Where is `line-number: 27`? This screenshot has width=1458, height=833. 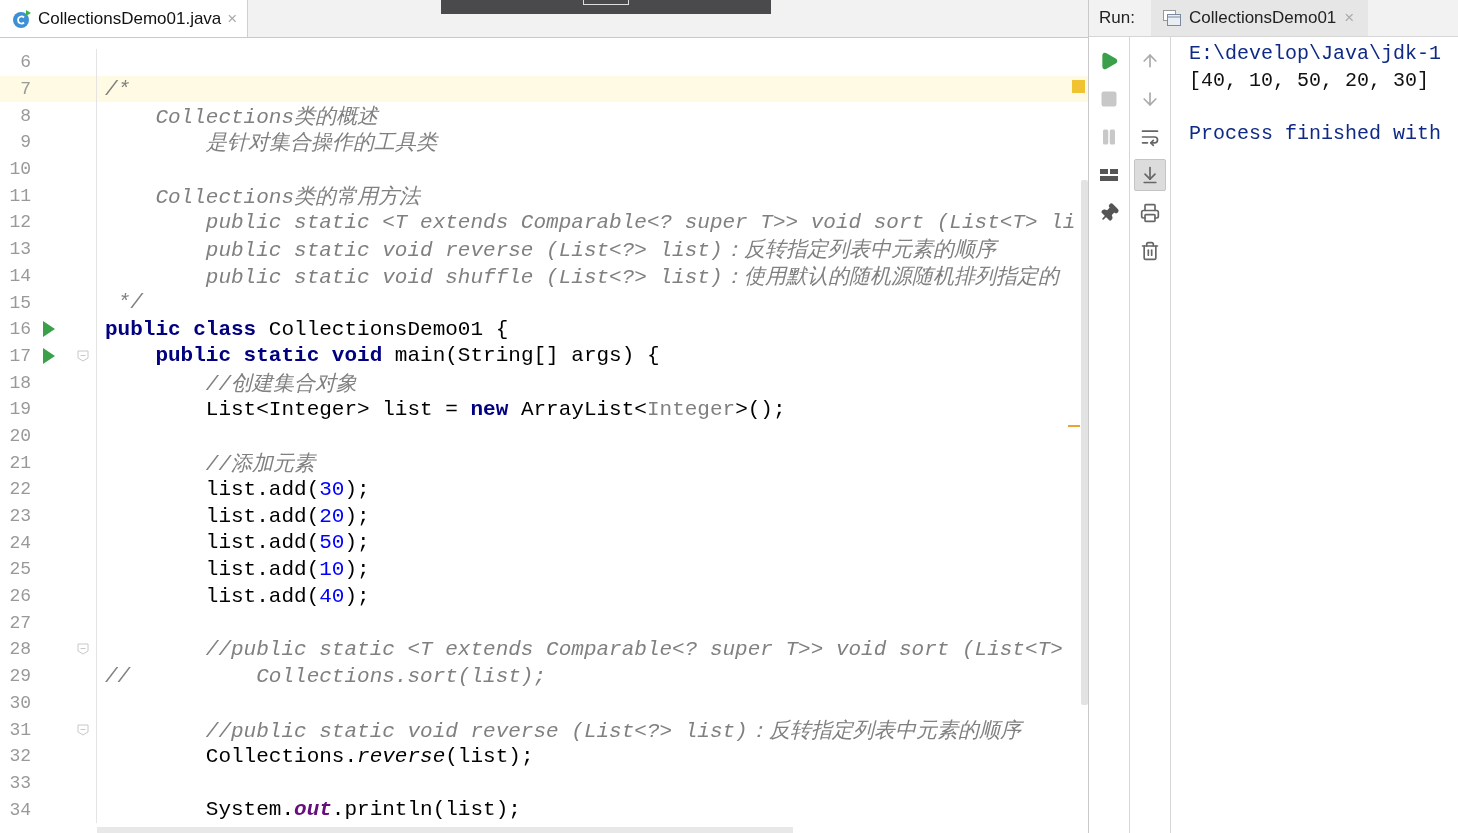 line-number: 27 is located at coordinates (19, 622).